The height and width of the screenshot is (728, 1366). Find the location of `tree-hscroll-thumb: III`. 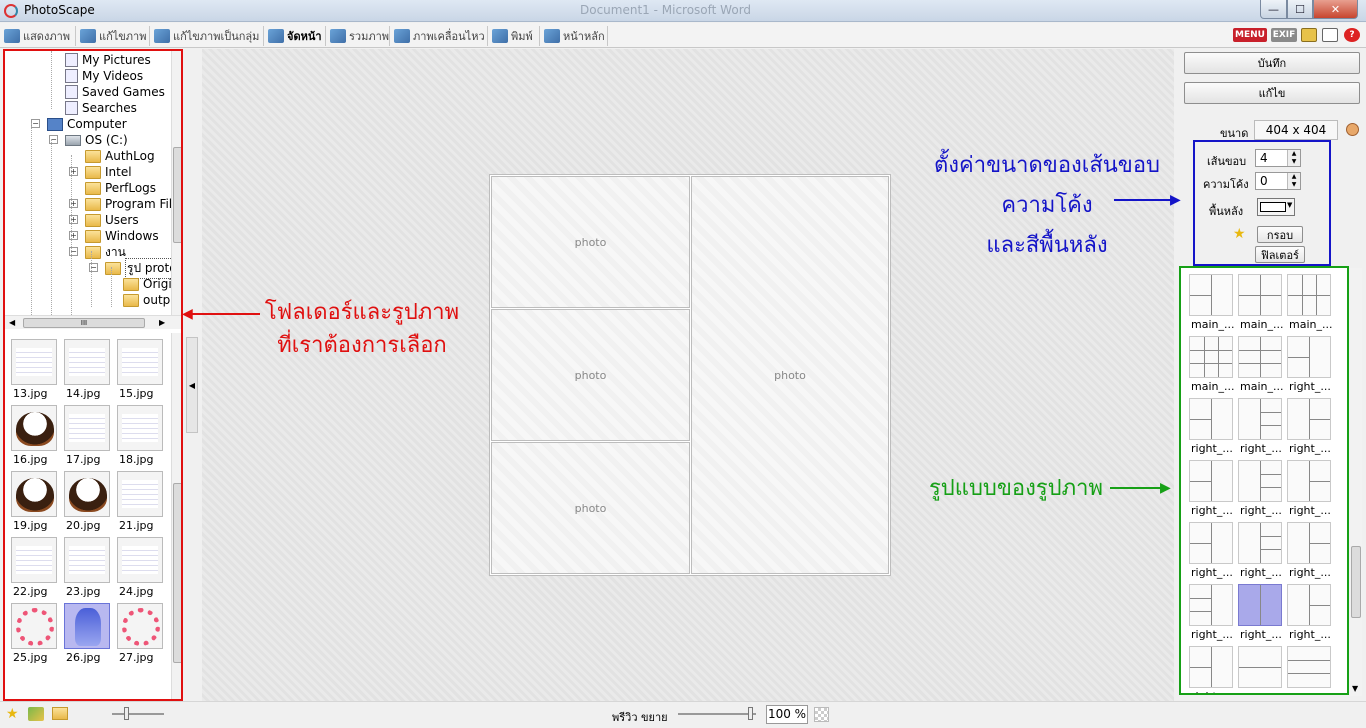

tree-hscroll-thumb: III is located at coordinates (84, 323).